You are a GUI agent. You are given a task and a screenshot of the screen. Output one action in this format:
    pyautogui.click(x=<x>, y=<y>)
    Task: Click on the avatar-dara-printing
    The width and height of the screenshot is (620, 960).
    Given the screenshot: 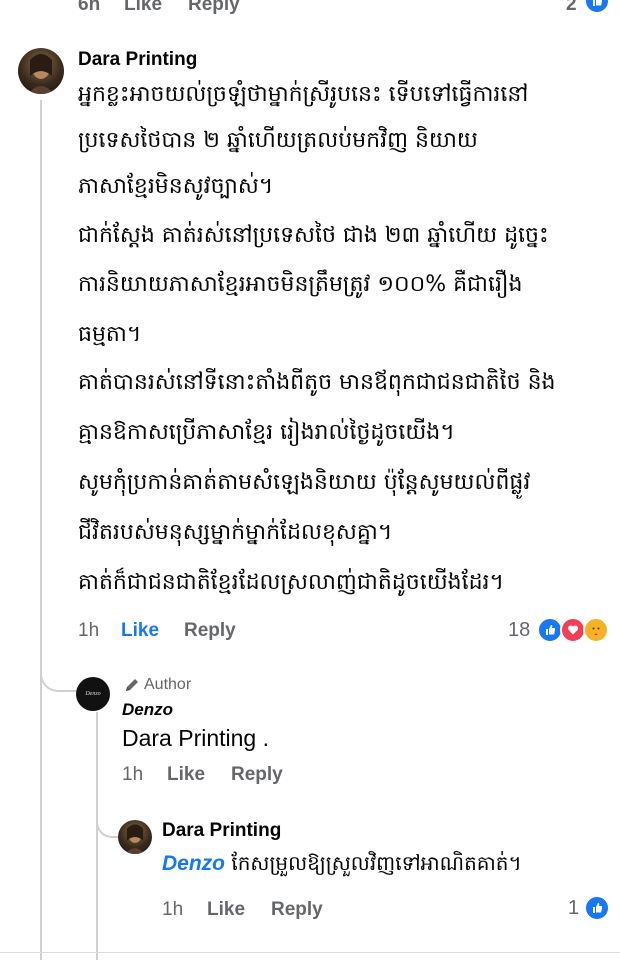 What is the action you would take?
    pyautogui.click(x=41, y=71)
    